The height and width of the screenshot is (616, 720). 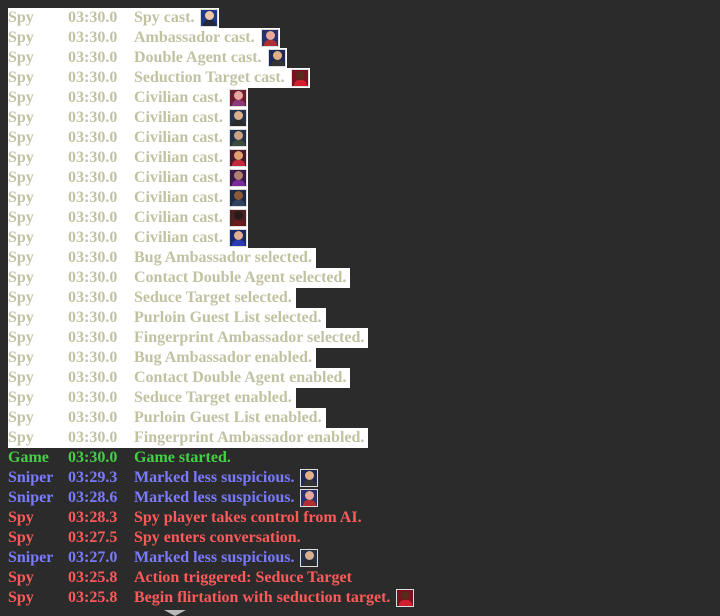 What do you see at coordinates (93, 557) in the screenshot?
I see `log-time: 03:27.0` at bounding box center [93, 557].